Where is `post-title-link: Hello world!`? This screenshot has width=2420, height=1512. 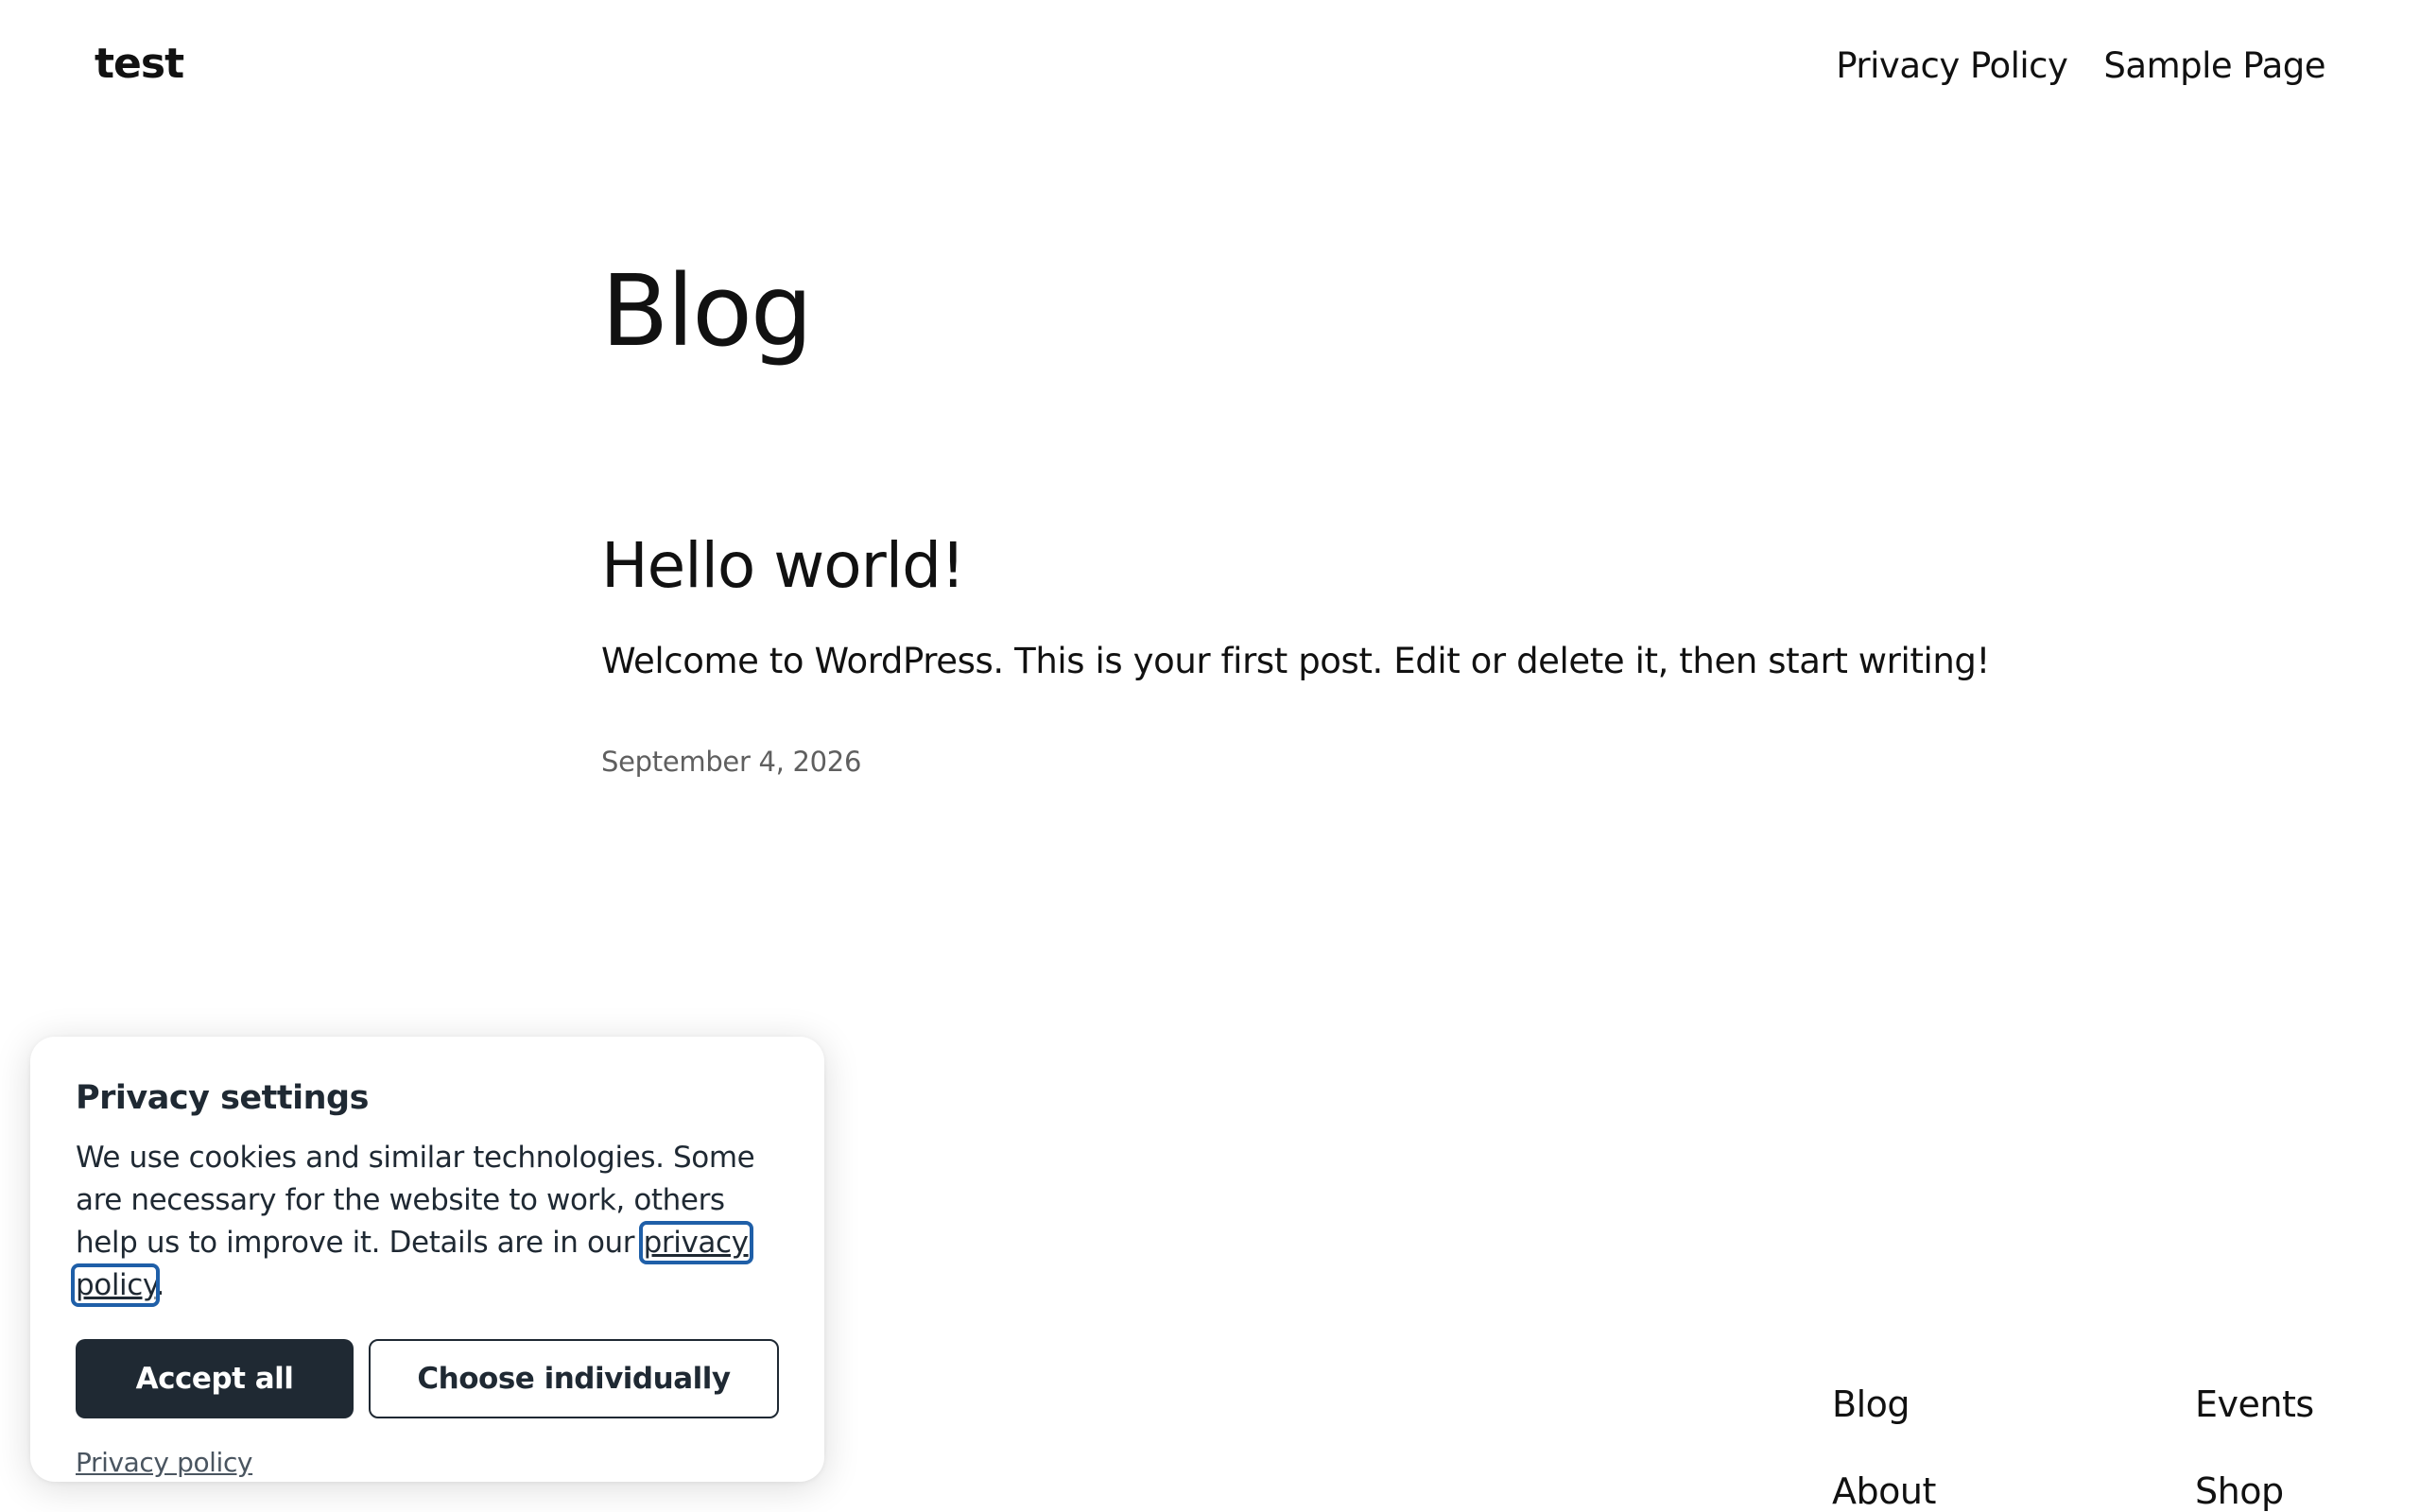
post-title-link: Hello world! is located at coordinates (783, 565).